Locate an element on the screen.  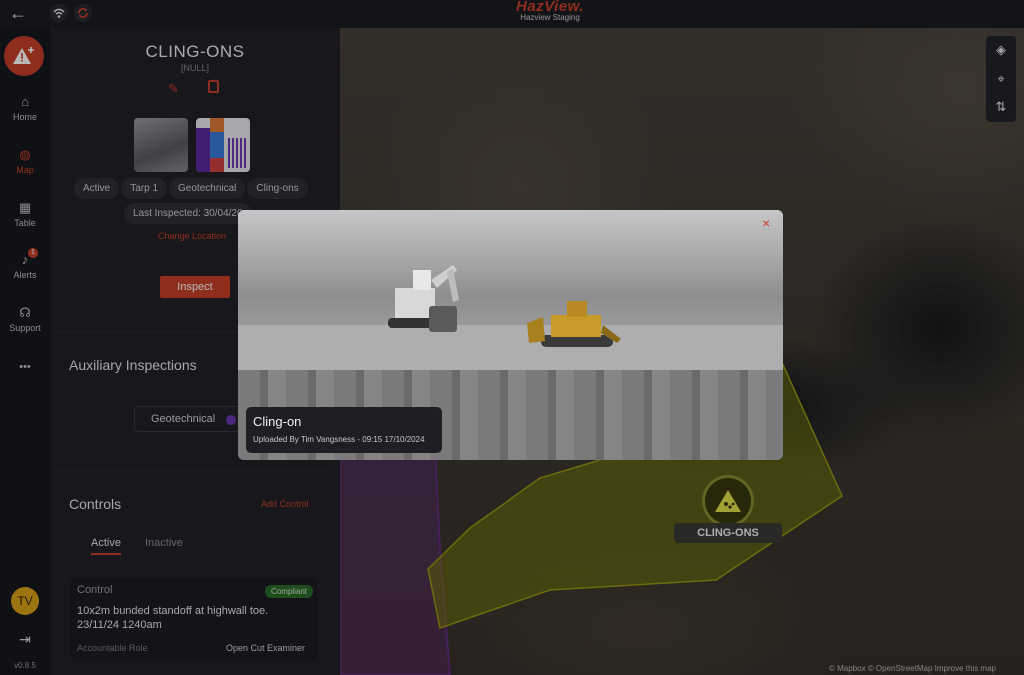
photo-ledge is located at coordinates (510, 347).